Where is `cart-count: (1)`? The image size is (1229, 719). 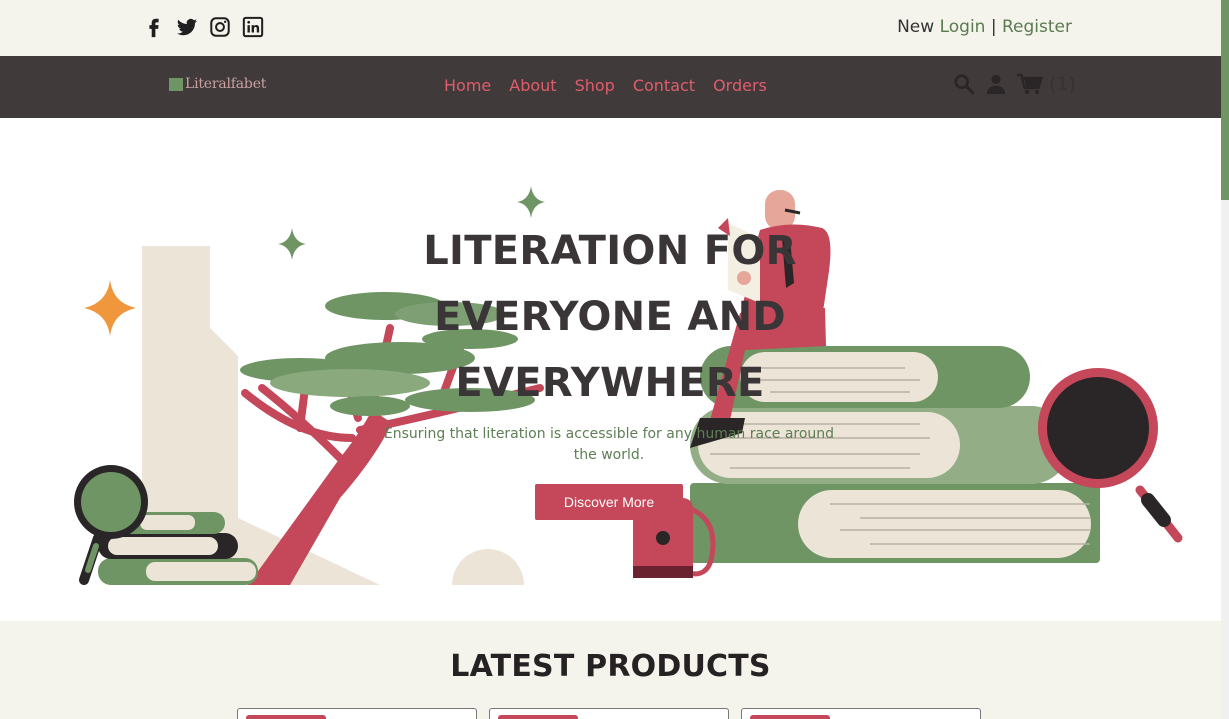
cart-count: (1) is located at coordinates (1062, 84).